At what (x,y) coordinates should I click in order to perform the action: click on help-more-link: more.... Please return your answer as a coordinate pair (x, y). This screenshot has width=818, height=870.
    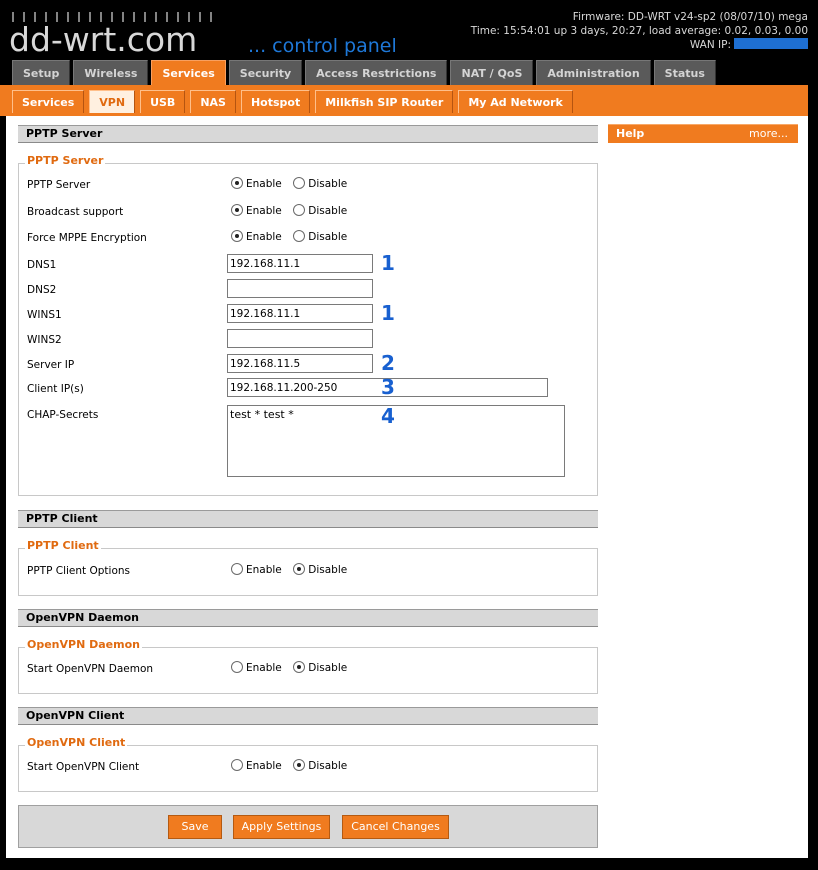
    Looking at the image, I should click on (768, 133).